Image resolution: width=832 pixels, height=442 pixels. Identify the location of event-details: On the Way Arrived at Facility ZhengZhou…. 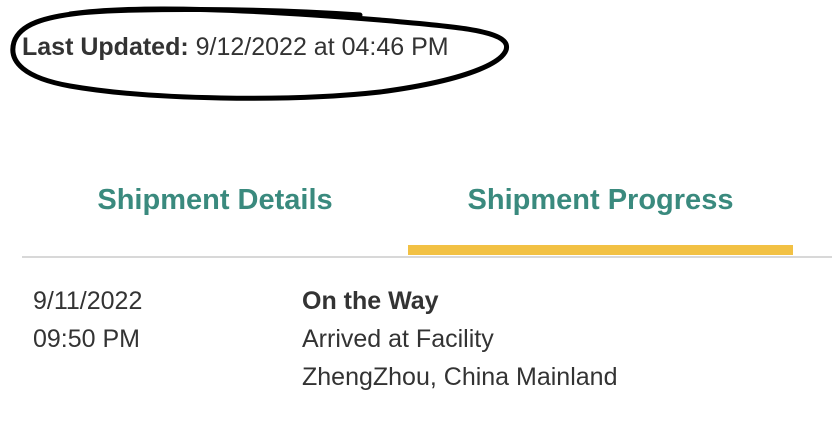
(459, 339).